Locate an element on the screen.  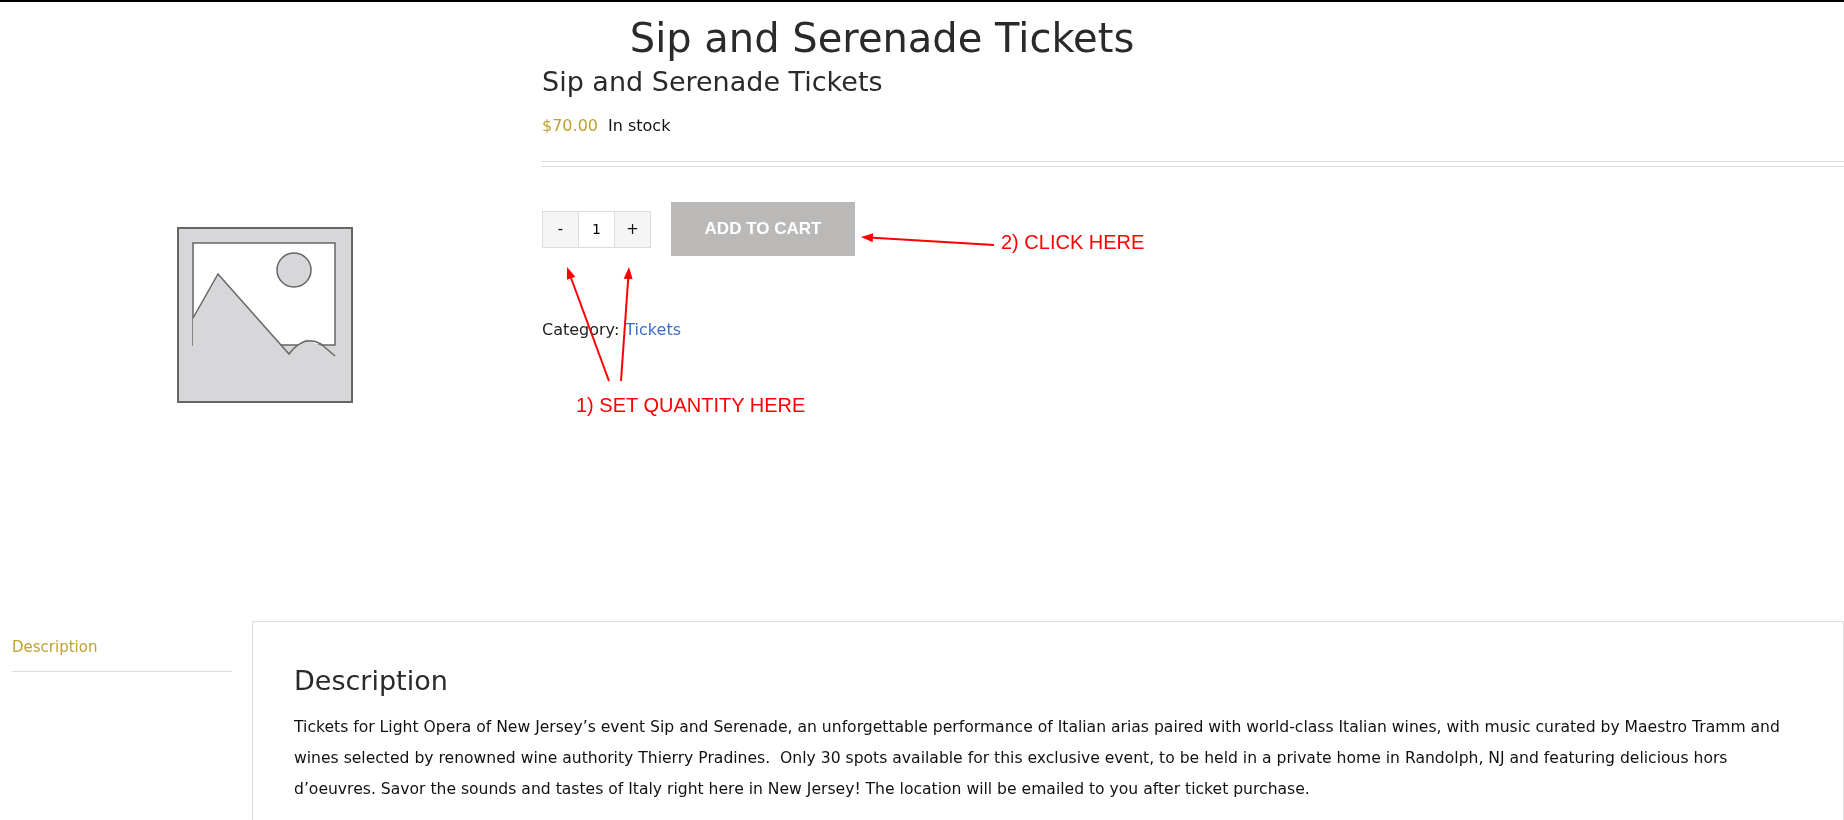
quantity-field: 1 is located at coordinates (596, 229).